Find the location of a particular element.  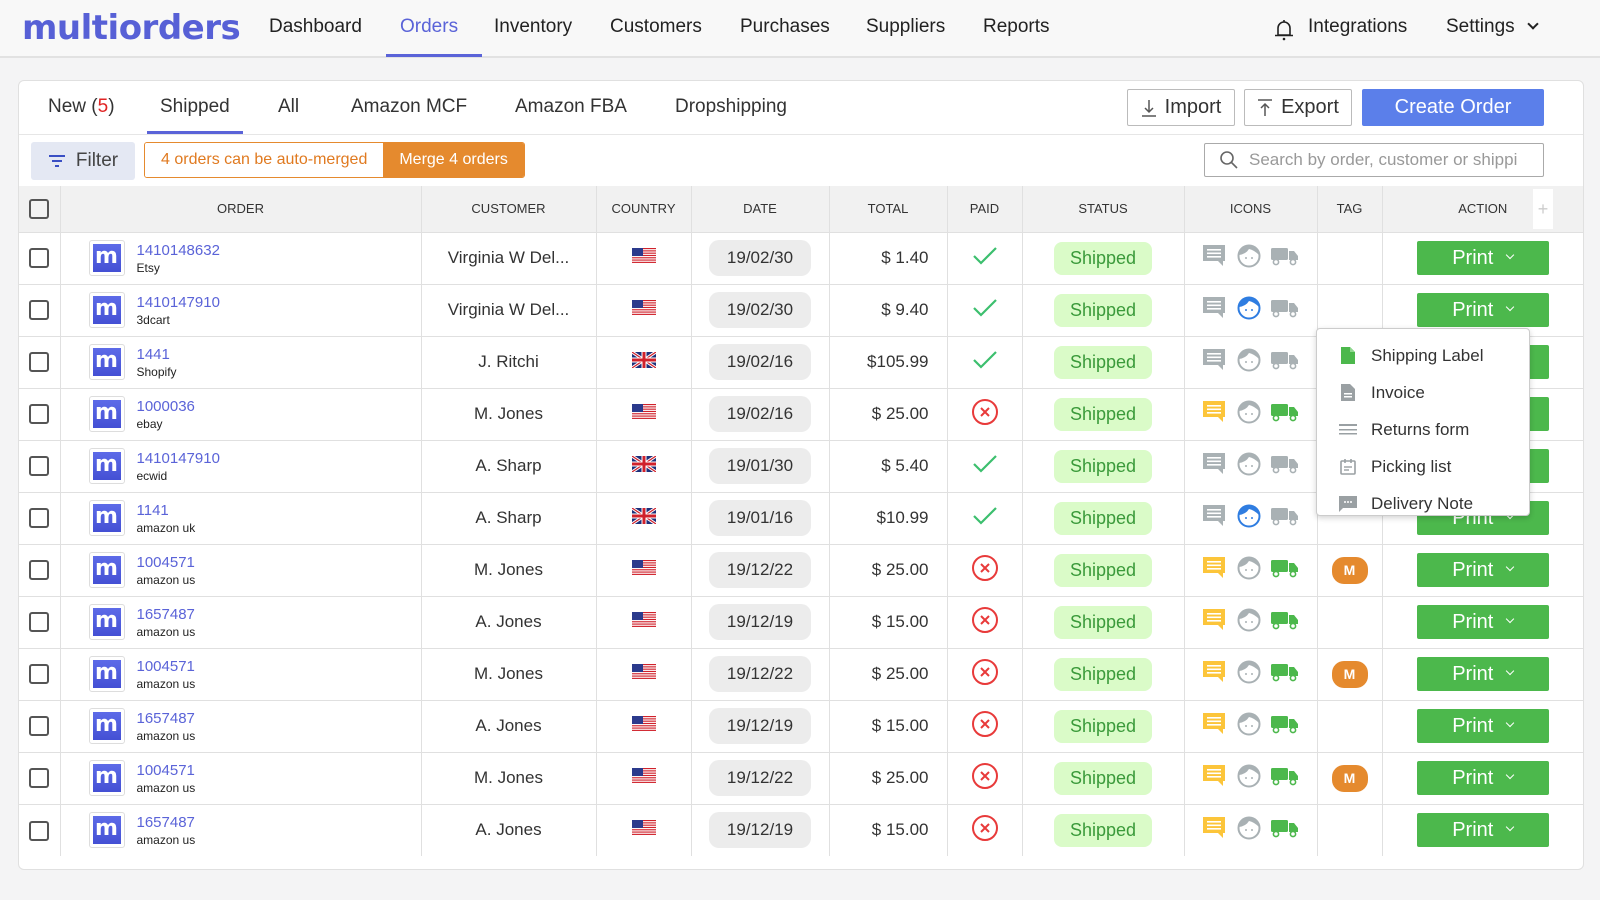

export-button: Export is located at coordinates (1298, 107).